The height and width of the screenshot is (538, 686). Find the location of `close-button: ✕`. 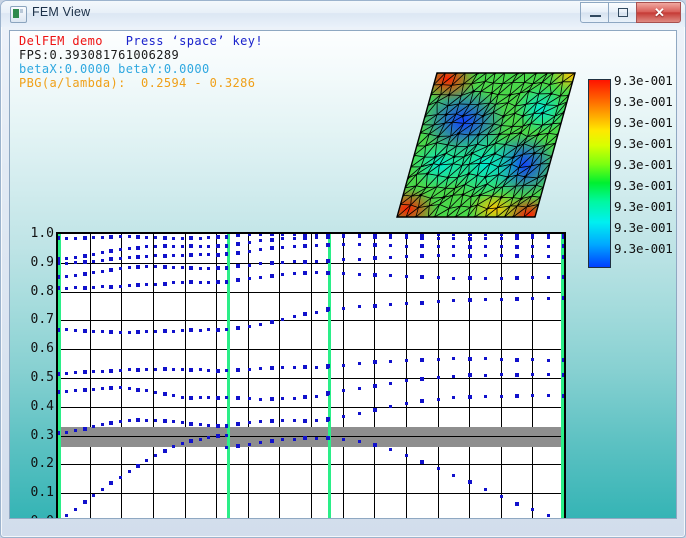

close-button: ✕ is located at coordinates (658, 12).